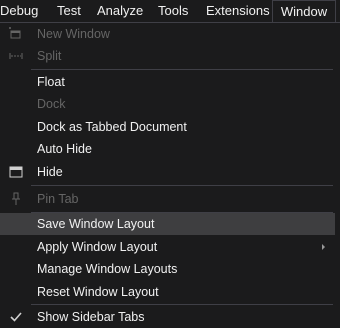 The height and width of the screenshot is (328, 340). What do you see at coordinates (120, 11) in the screenshot?
I see `menu-analyze: Analyze` at bounding box center [120, 11].